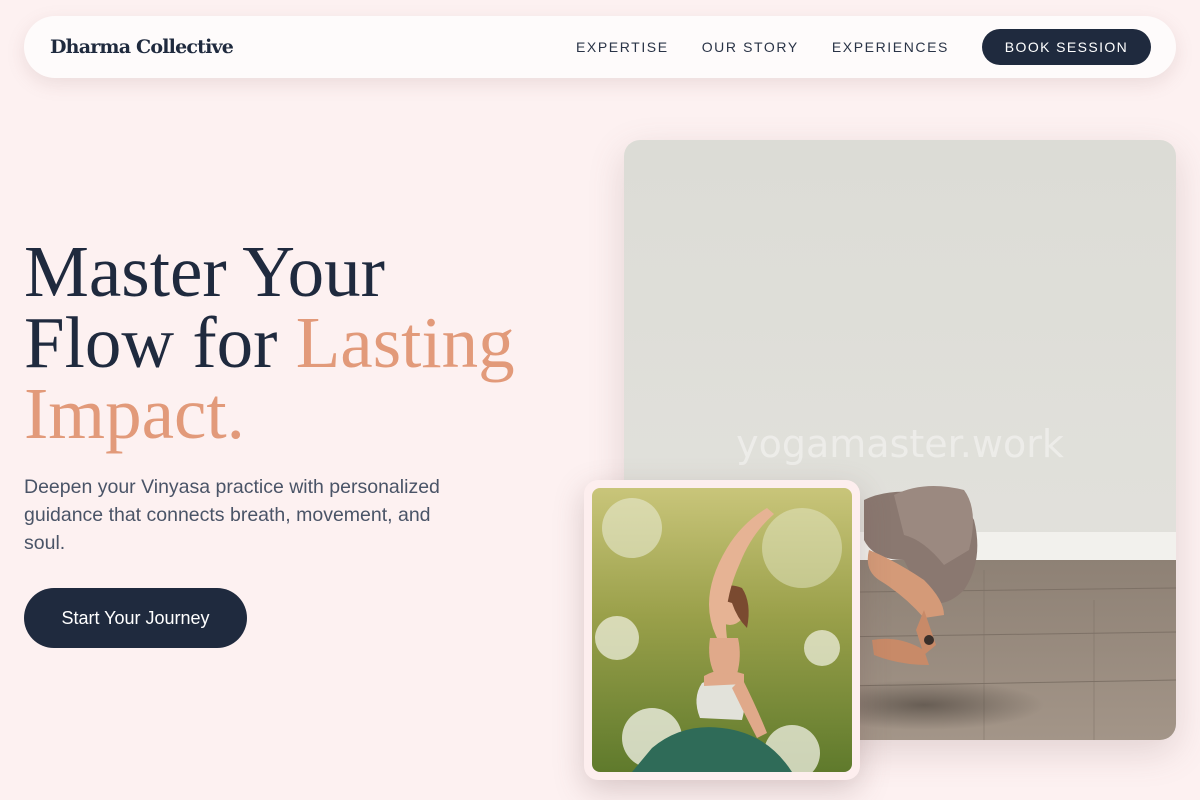 Image resolution: width=1200 pixels, height=800 pixels. What do you see at coordinates (135, 618) in the screenshot?
I see `start-journey-button: Start Your Journey` at bounding box center [135, 618].